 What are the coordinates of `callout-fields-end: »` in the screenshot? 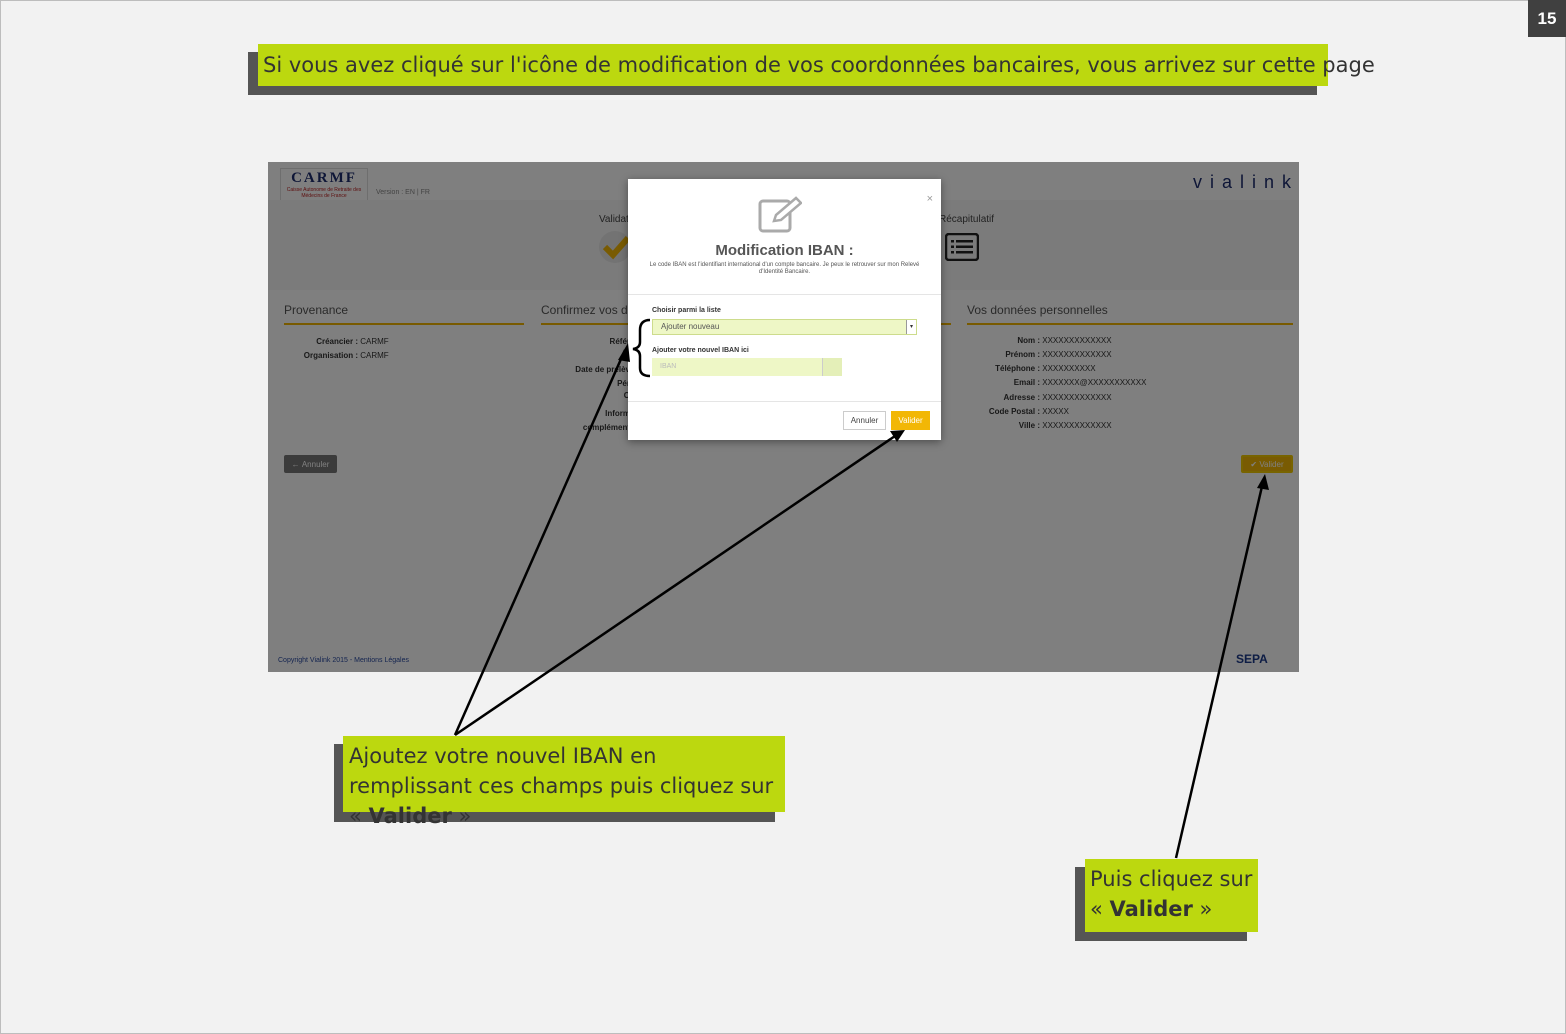 It's located at (461, 816).